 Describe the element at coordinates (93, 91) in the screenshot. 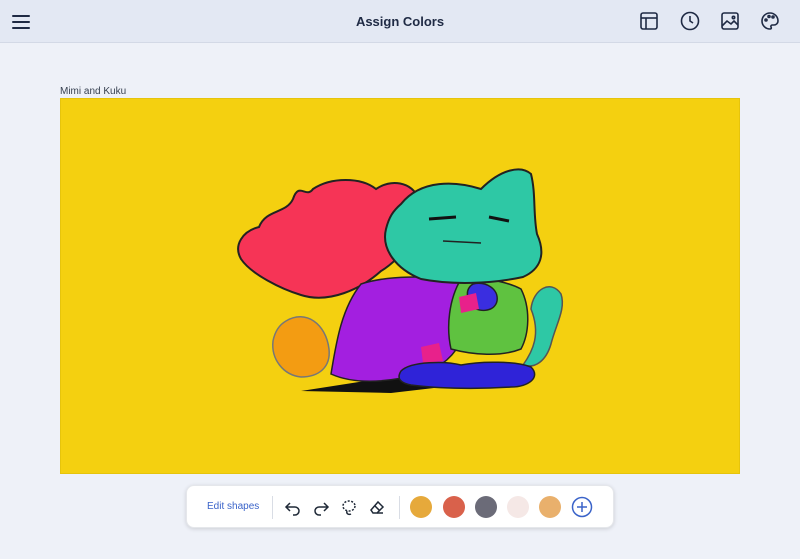

I see `canvas-title: Mimi and Kuku` at that location.